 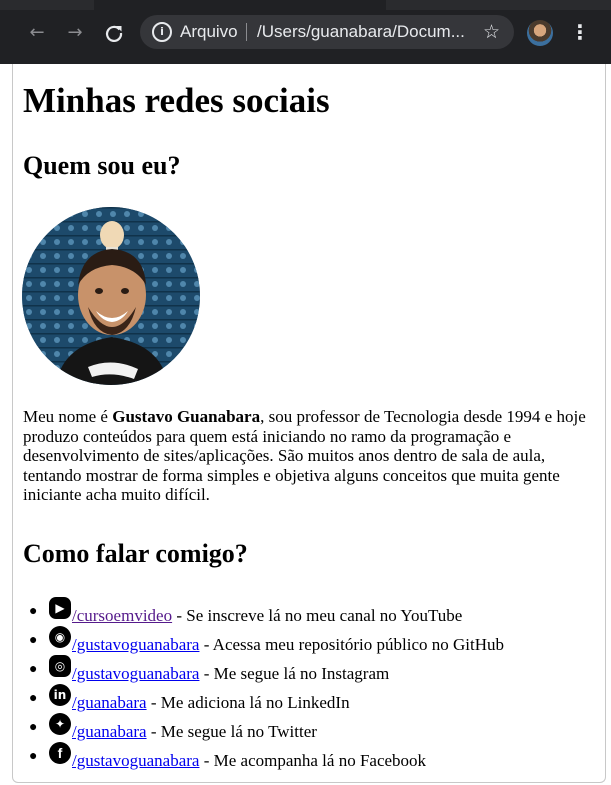 I want to click on bio-name: Gustavo Guanabara, so click(x=186, y=416).